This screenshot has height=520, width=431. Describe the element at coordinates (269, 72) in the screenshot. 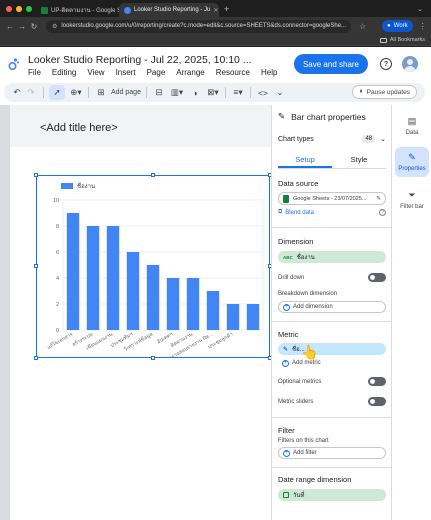

I see `menu-help: Help` at that location.